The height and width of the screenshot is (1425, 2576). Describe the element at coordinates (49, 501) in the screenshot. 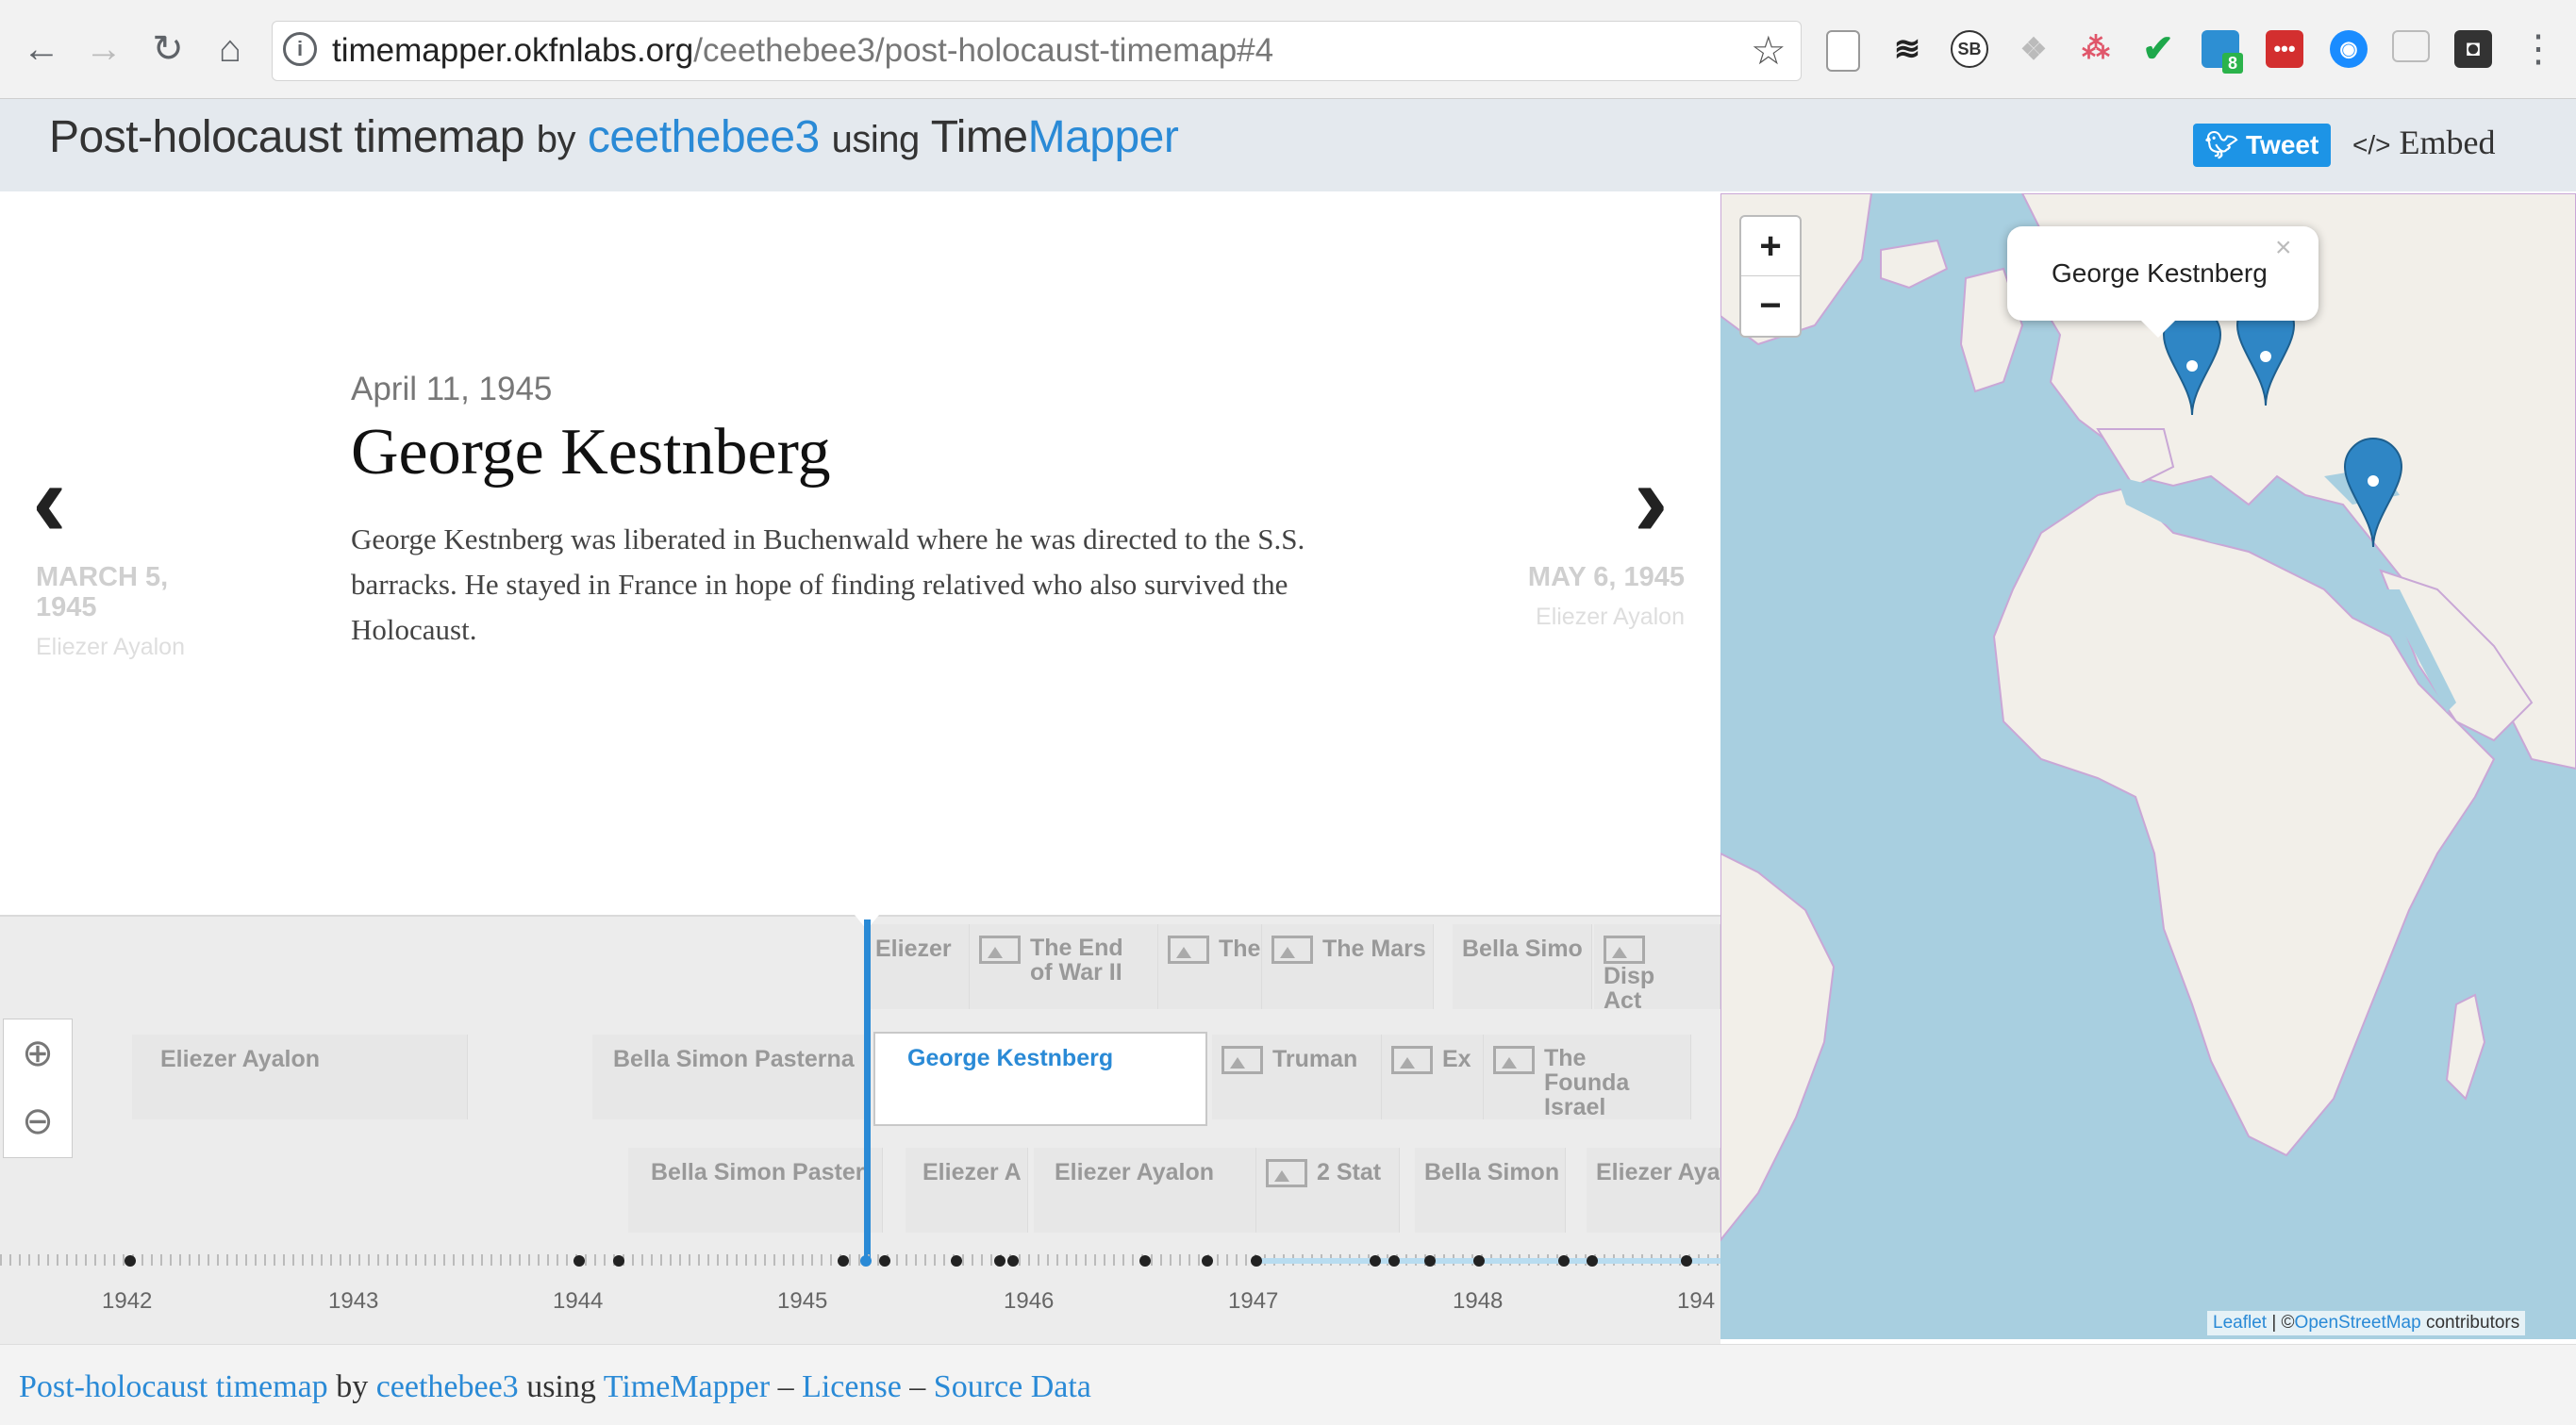

I see `prev-arrow-icon: ‹` at that location.